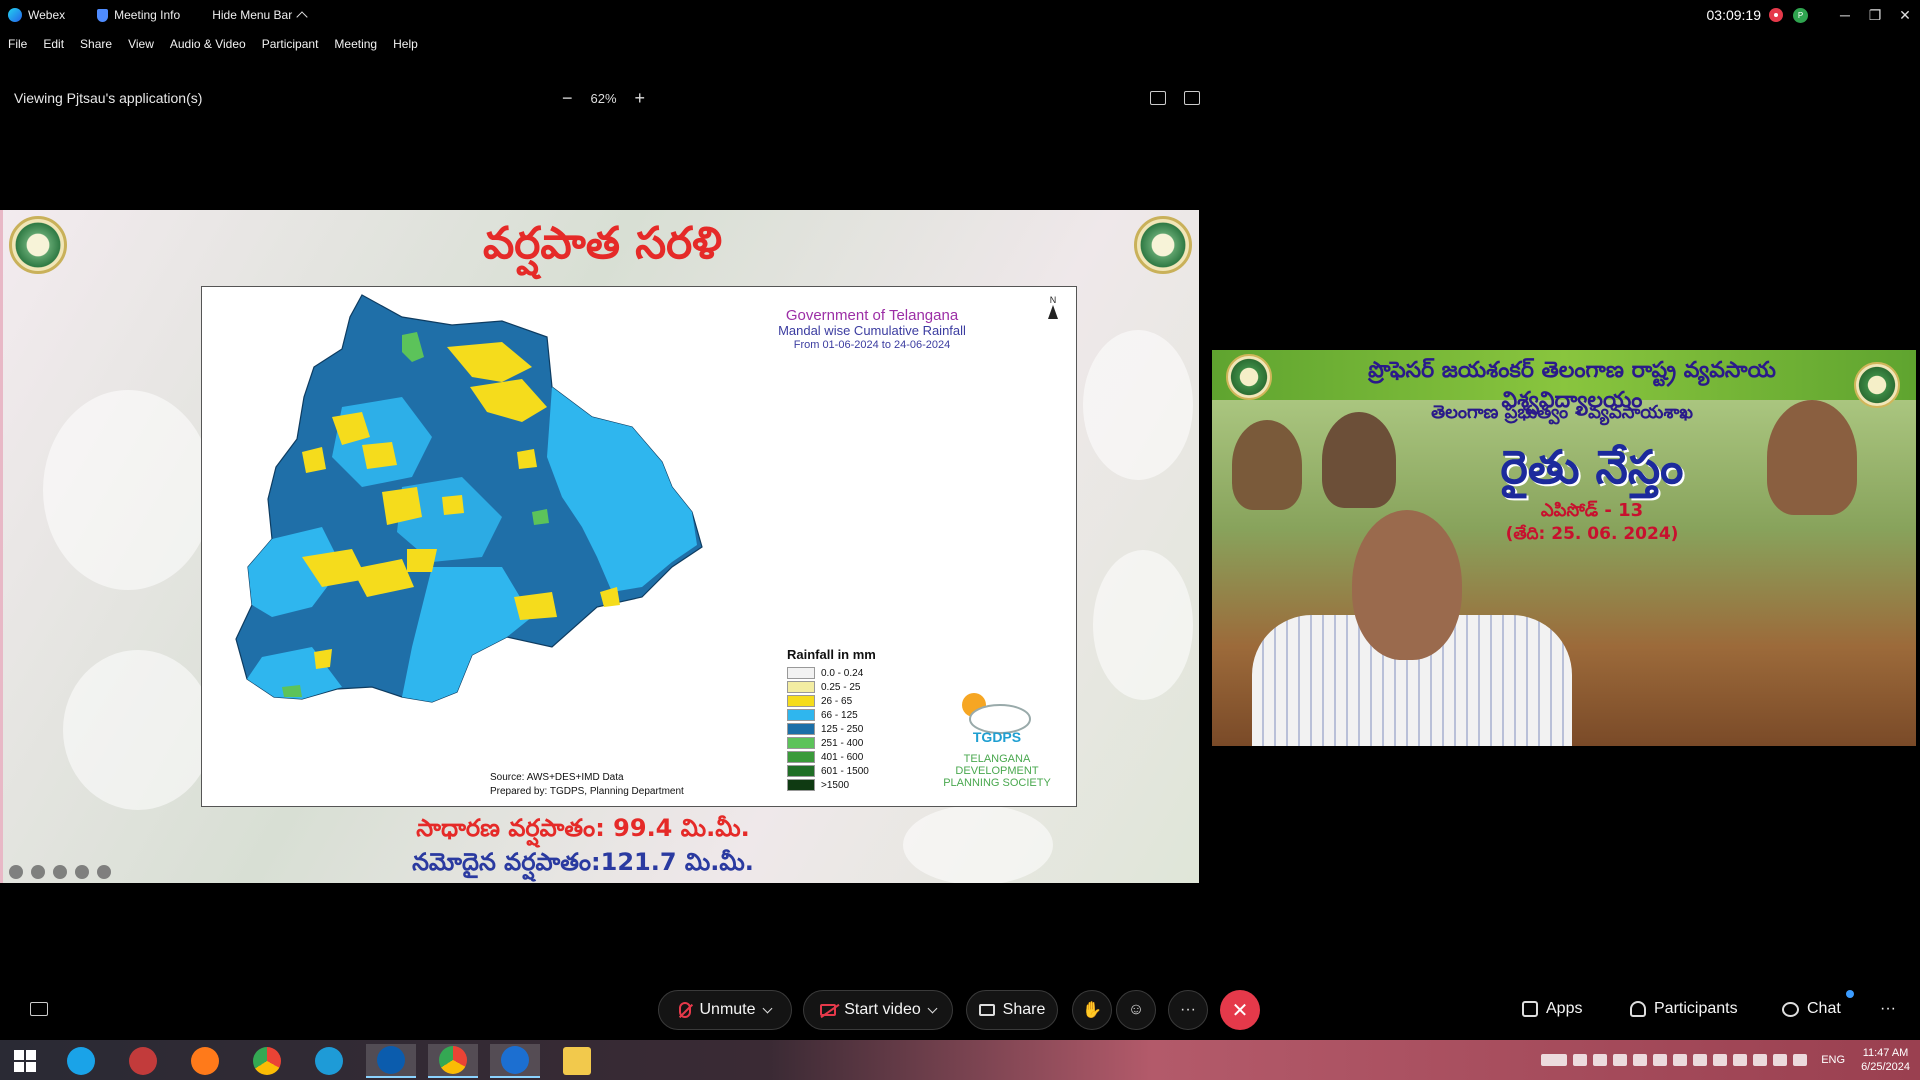 The height and width of the screenshot is (1080, 1920). I want to click on pen-icon, so click(38, 872).